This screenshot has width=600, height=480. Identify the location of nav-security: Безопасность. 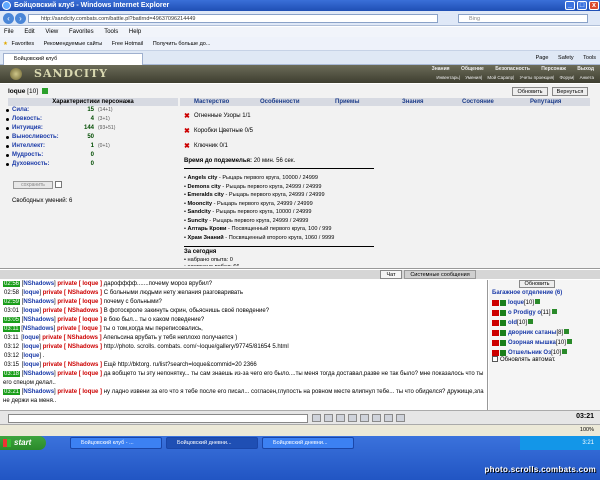
(512, 69).